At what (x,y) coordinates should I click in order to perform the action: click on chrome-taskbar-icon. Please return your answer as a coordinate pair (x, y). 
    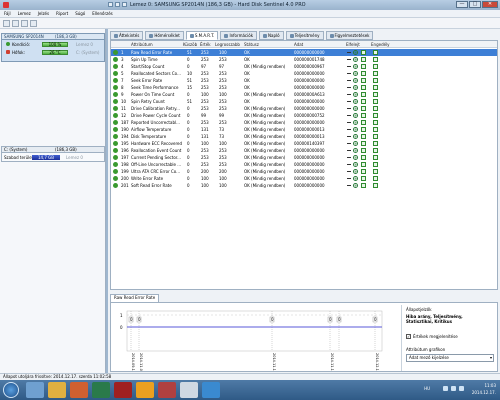
    Looking at the image, I should click on (145, 390).